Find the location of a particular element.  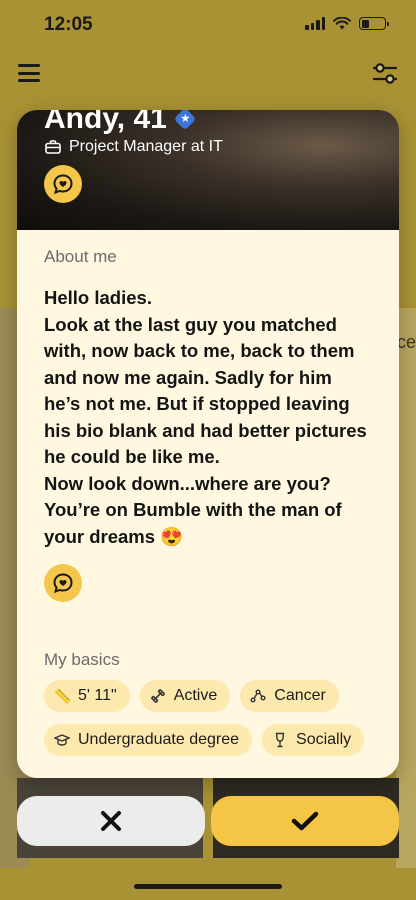

background-card-text: ce is located at coordinates (406, 342).